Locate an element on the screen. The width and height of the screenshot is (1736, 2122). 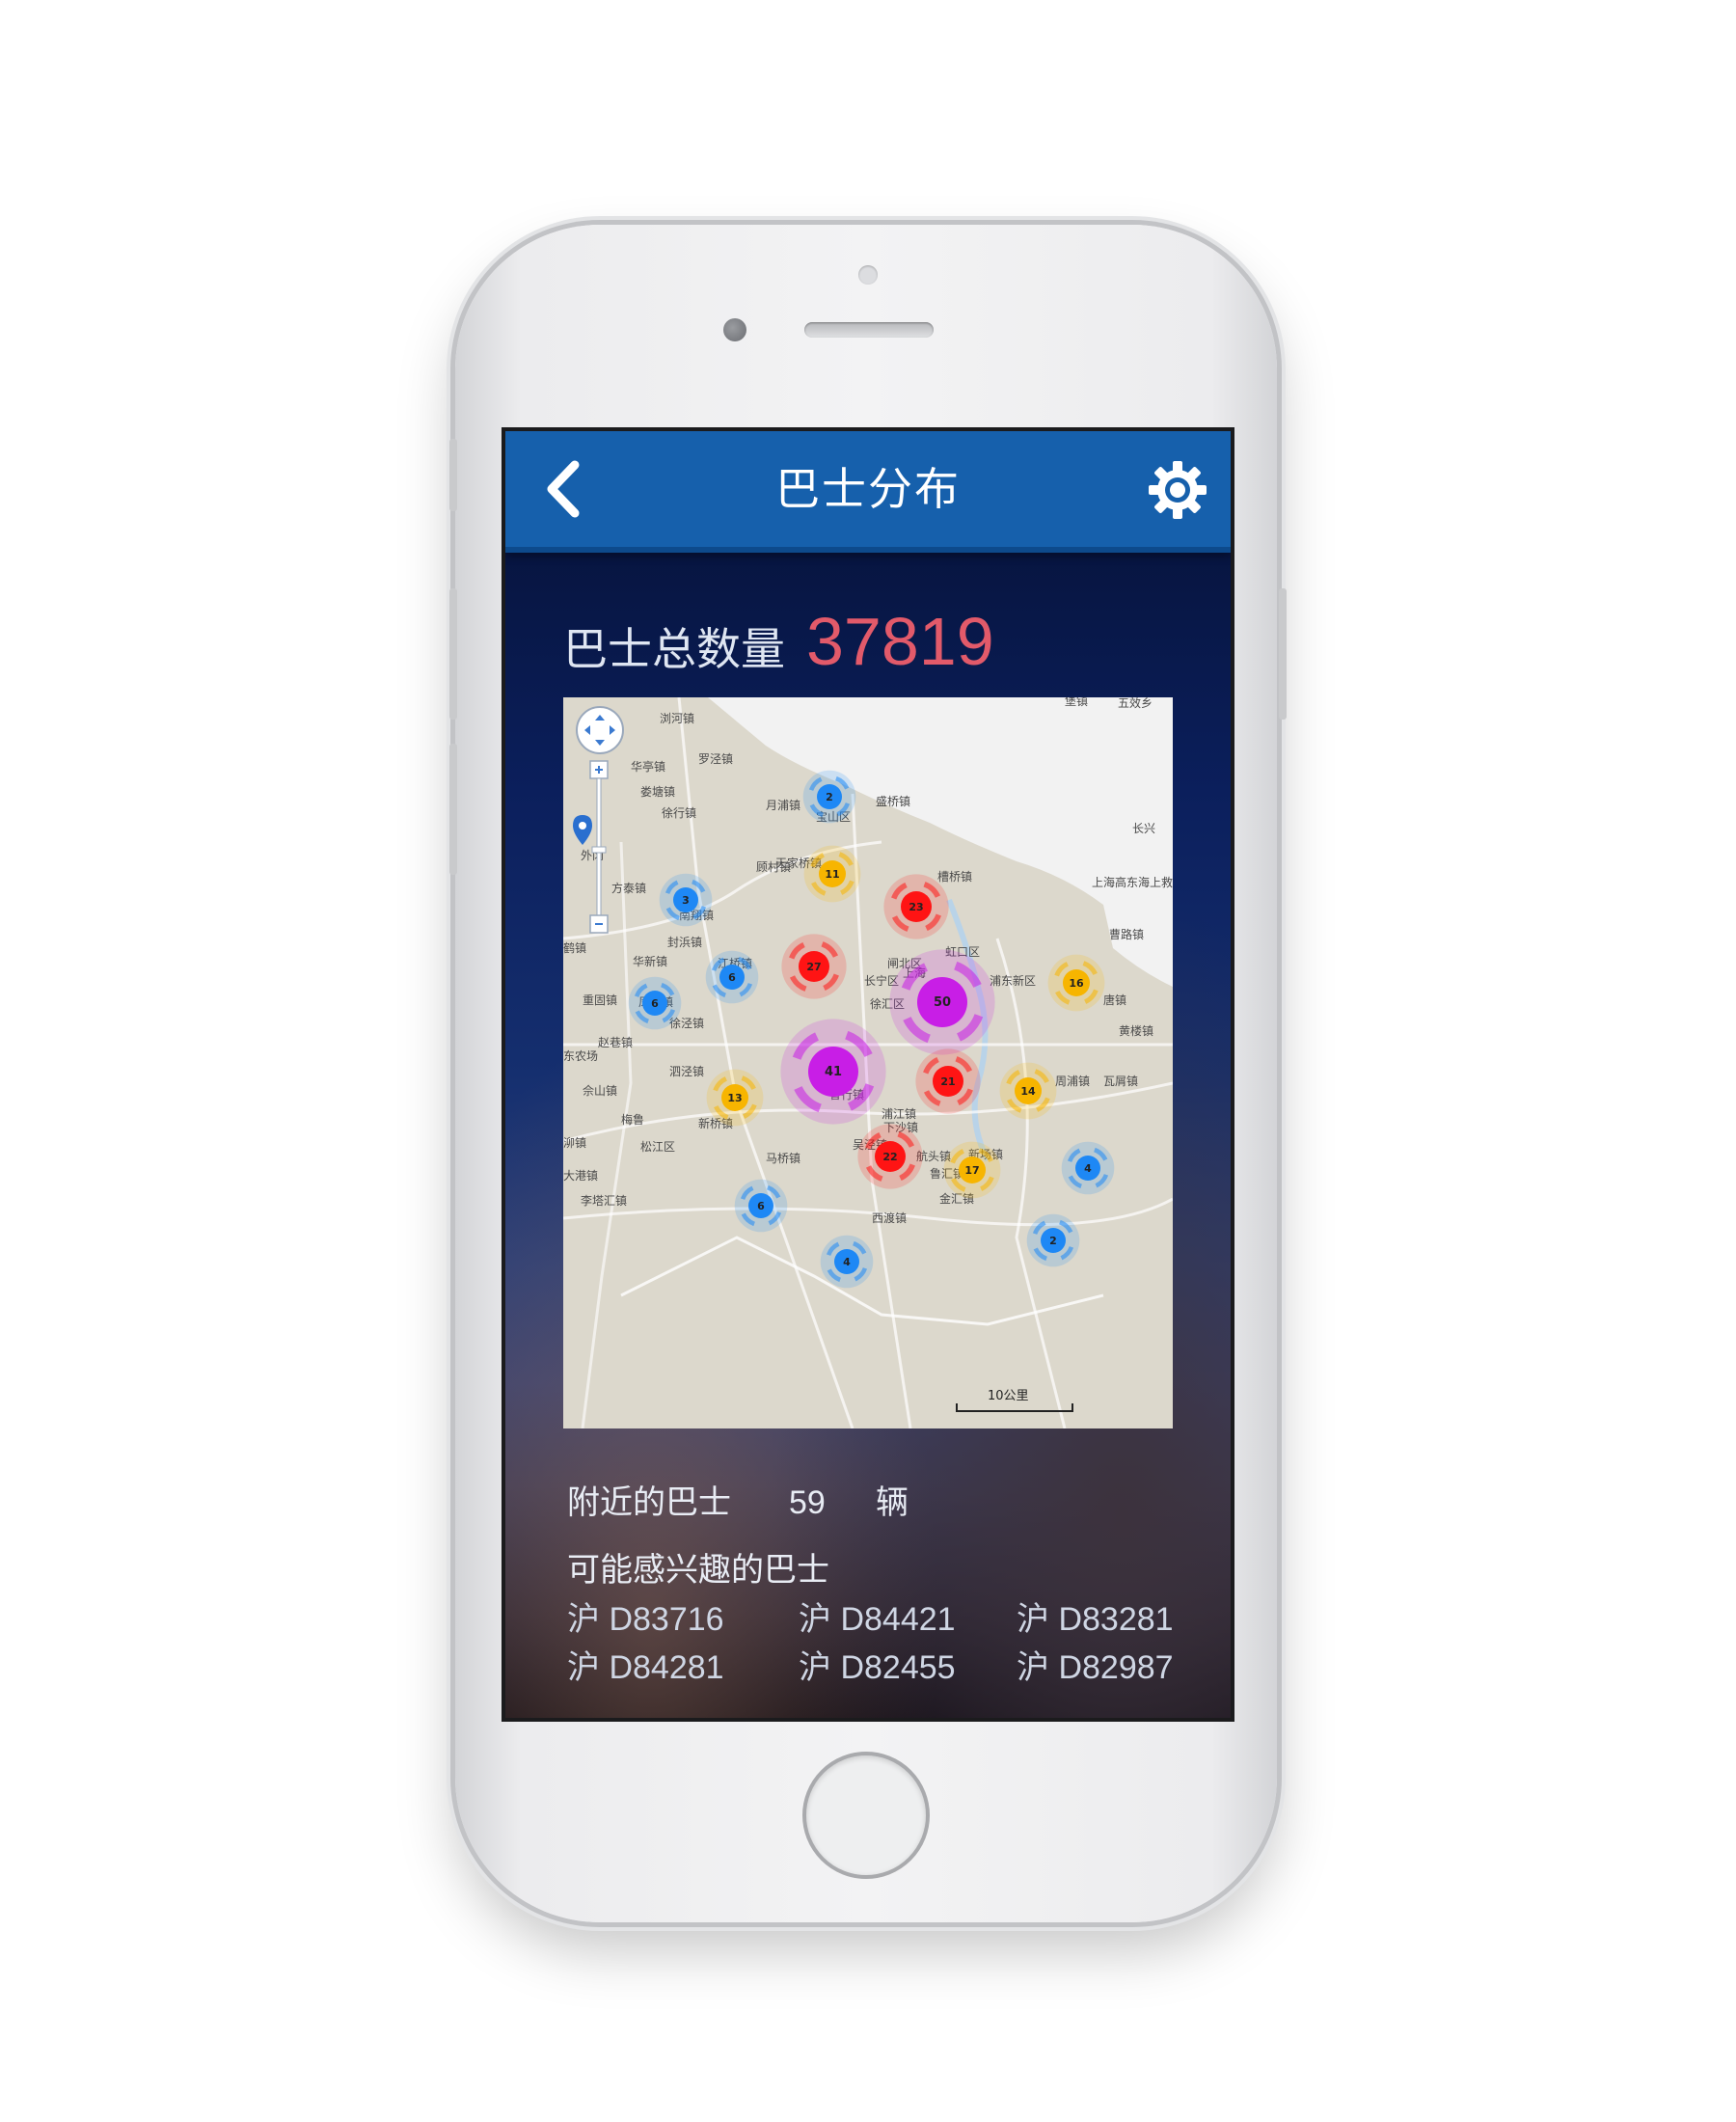
map-place-label: 松江区 is located at coordinates (657, 1147).